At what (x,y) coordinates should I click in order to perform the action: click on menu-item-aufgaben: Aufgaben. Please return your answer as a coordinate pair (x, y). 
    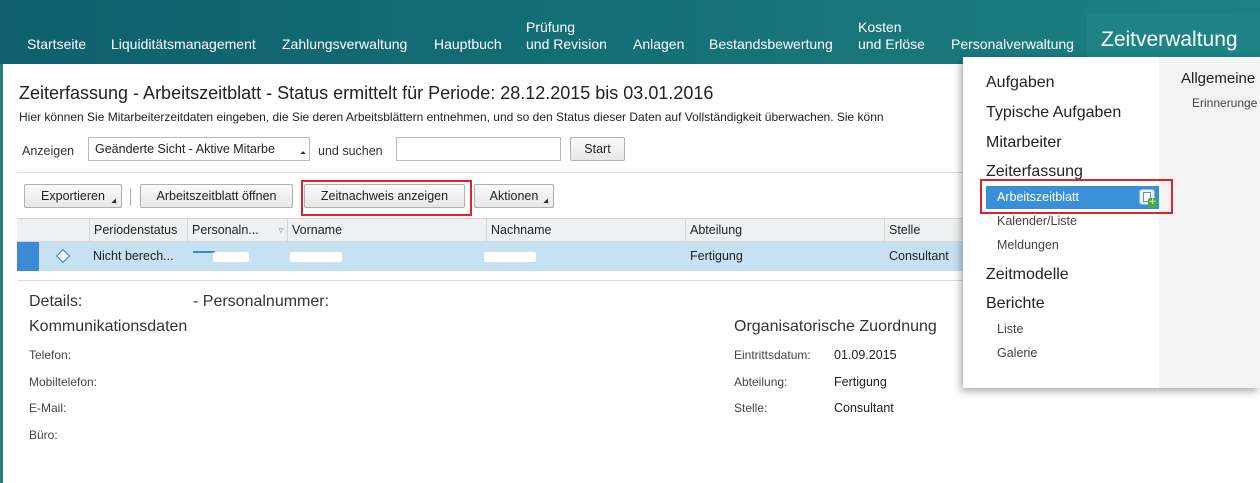
    Looking at the image, I should click on (1020, 83).